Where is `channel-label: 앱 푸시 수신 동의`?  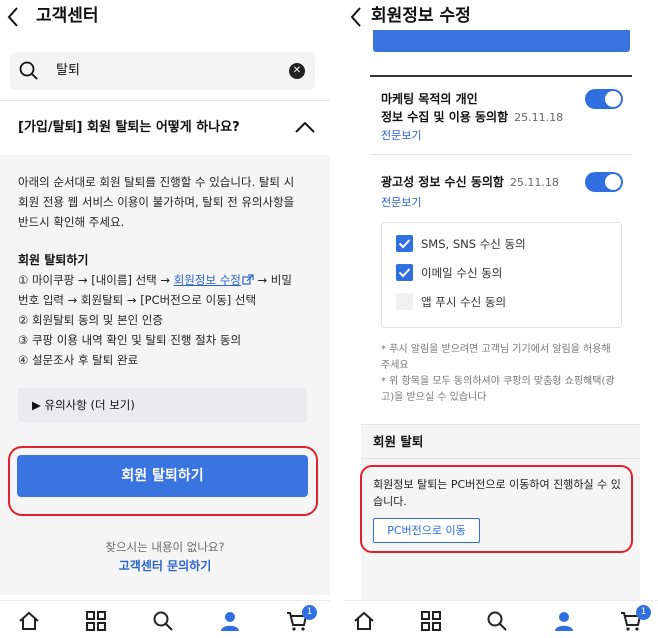 channel-label: 앱 푸시 수신 동의 is located at coordinates (464, 302).